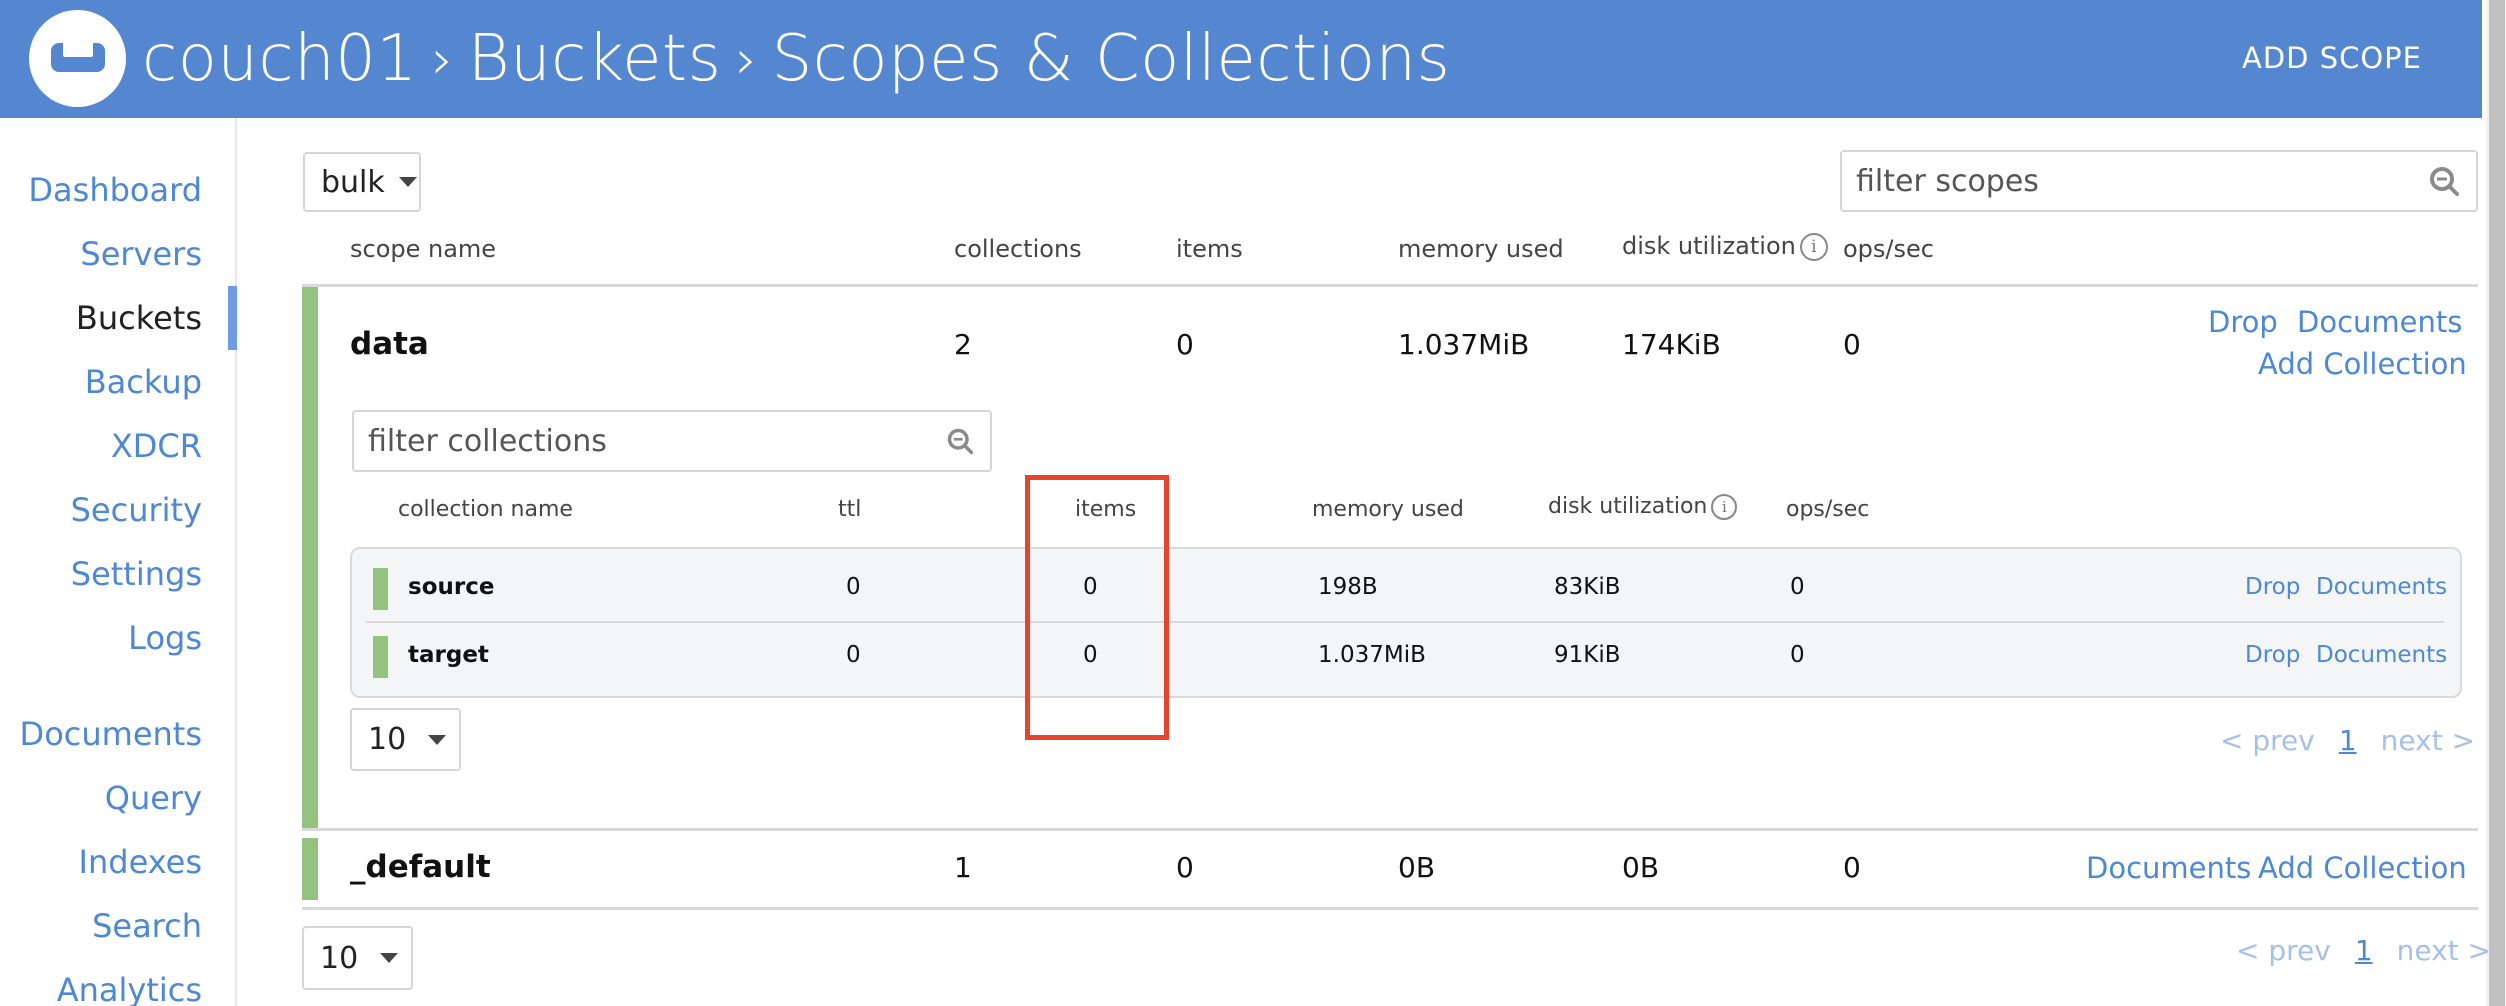  I want to click on col-header-collections: collections, so click(1018, 249).